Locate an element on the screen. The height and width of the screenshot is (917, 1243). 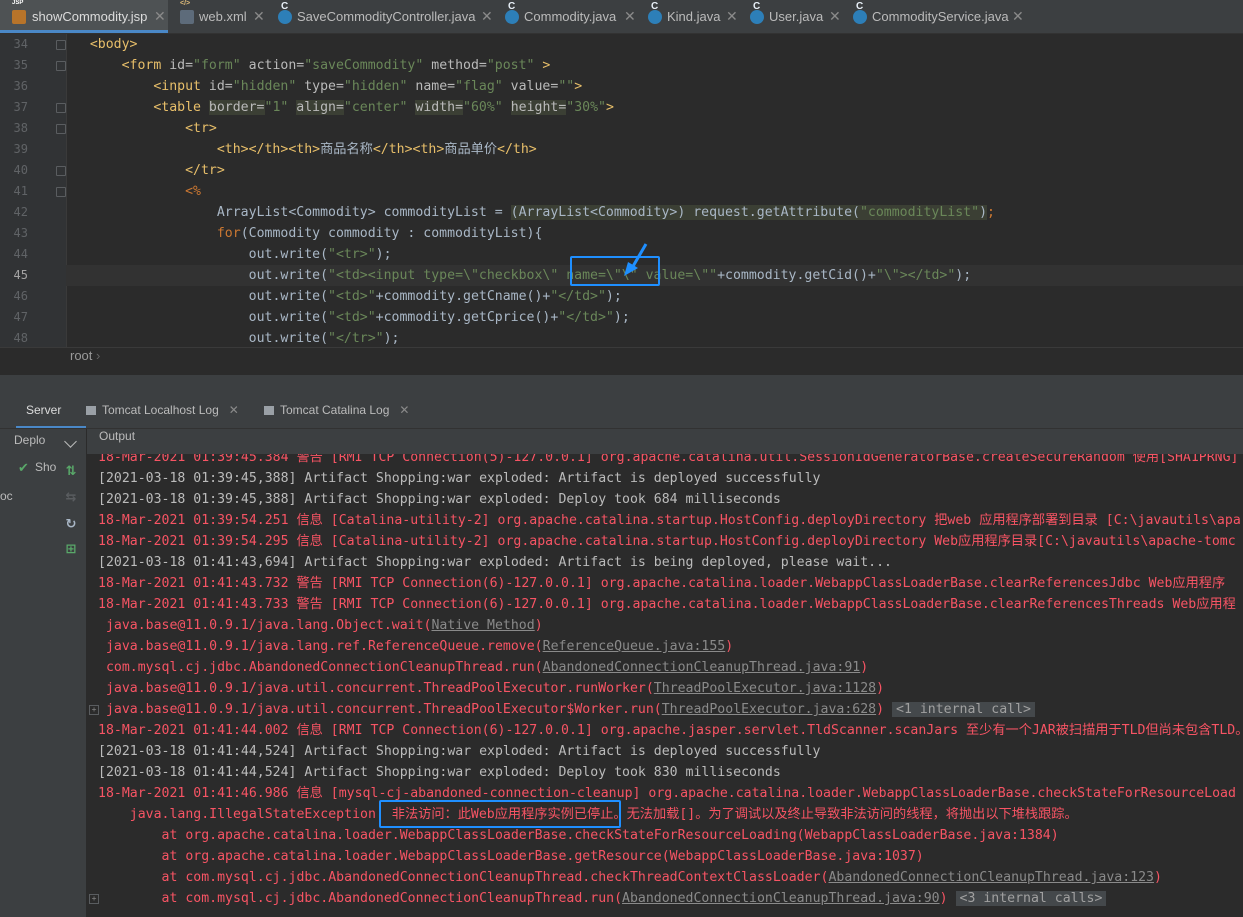
code-line: </tr> is located at coordinates (654, 170).